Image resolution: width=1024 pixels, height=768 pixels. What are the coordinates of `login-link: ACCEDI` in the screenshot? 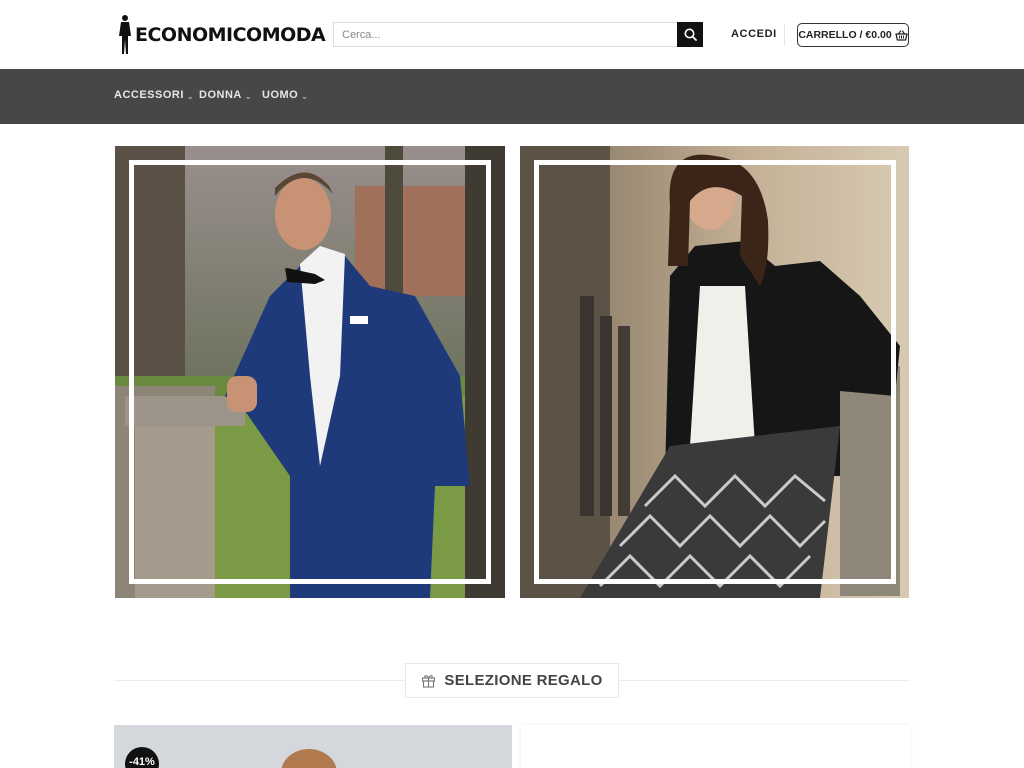 It's located at (754, 34).